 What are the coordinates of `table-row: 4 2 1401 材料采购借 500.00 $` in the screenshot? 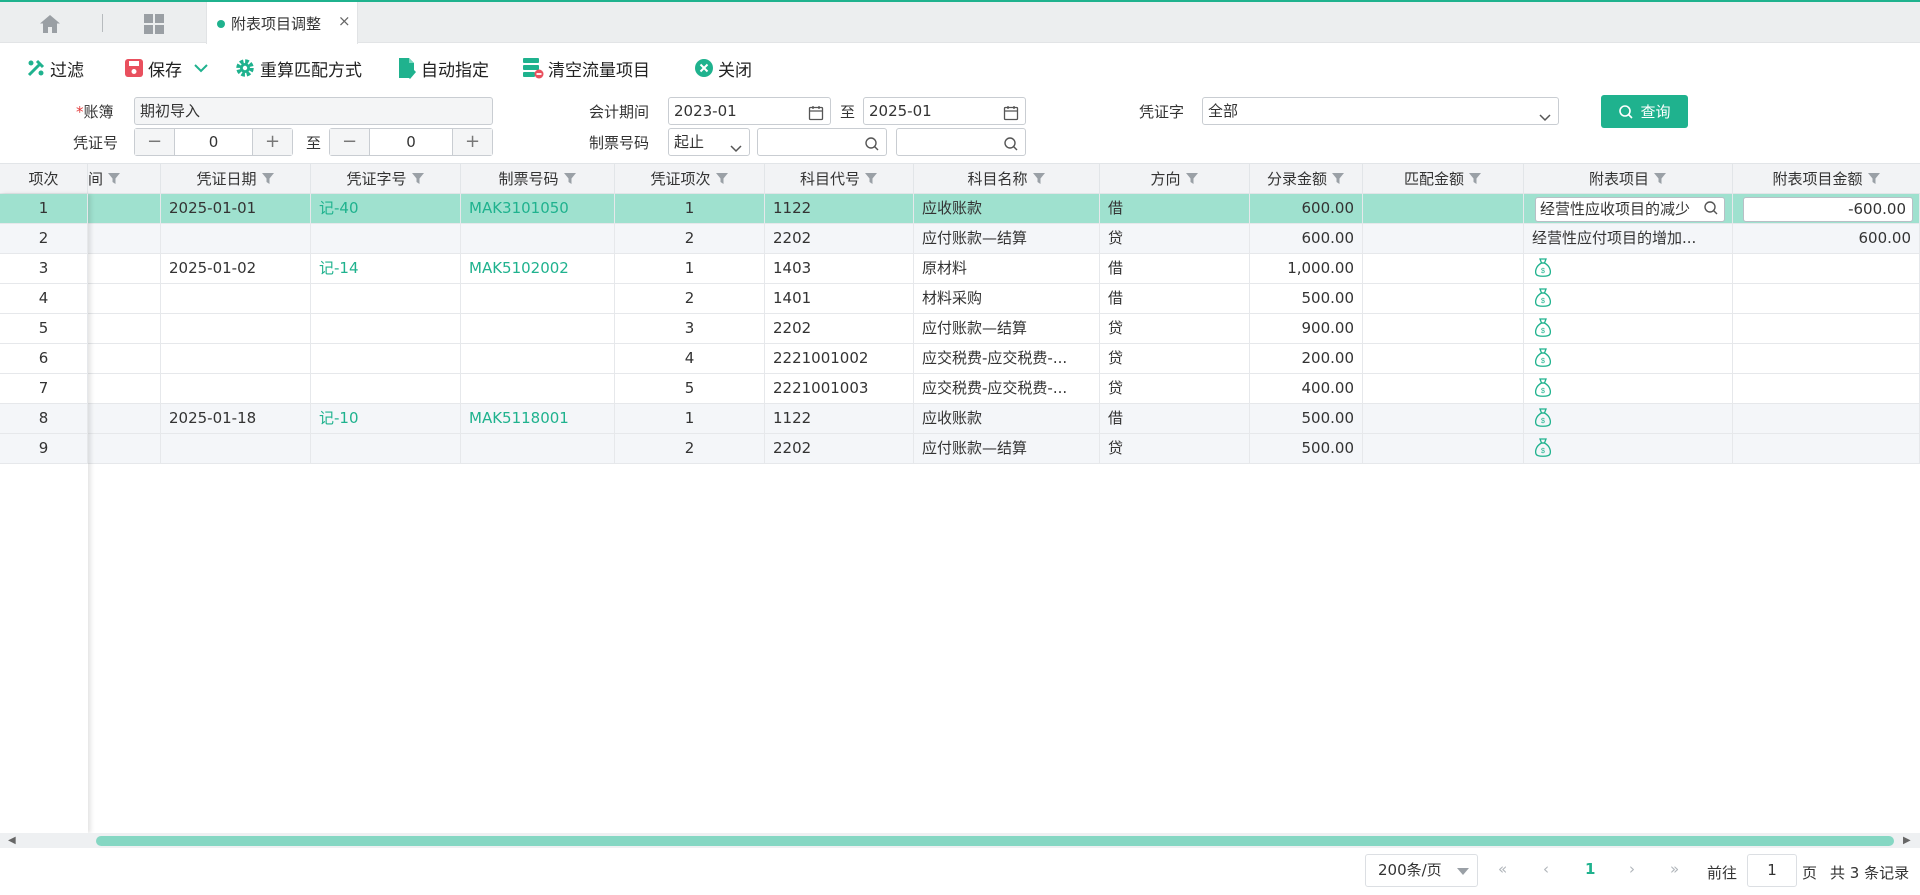 It's located at (960, 299).